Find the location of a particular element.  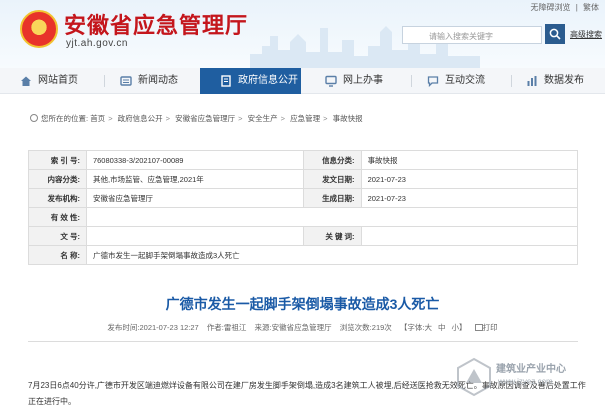

monitor-icon is located at coordinates (331, 81).